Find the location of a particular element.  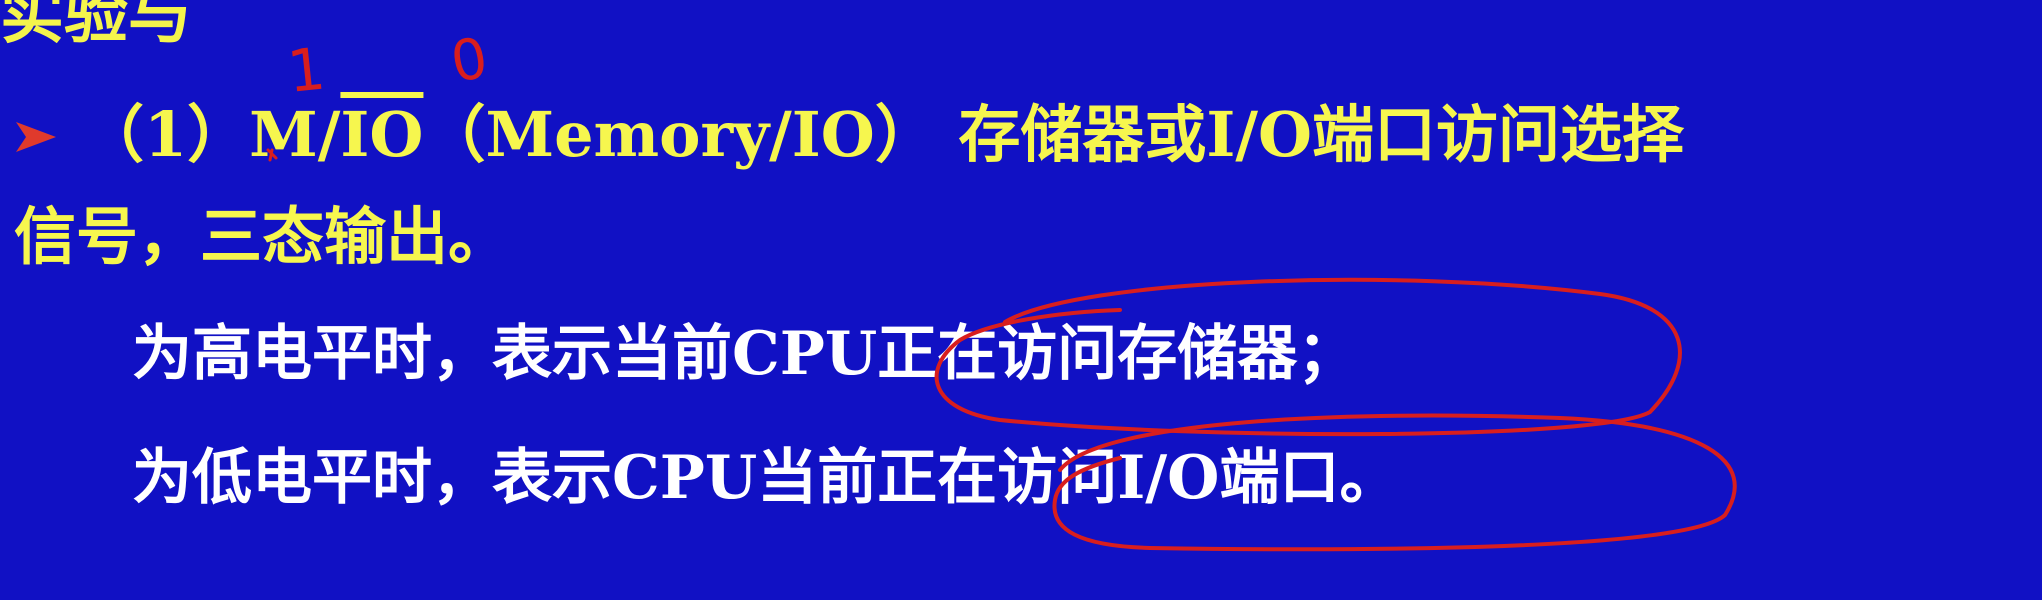

signal-name-m: M/ is located at coordinates (295, 134).